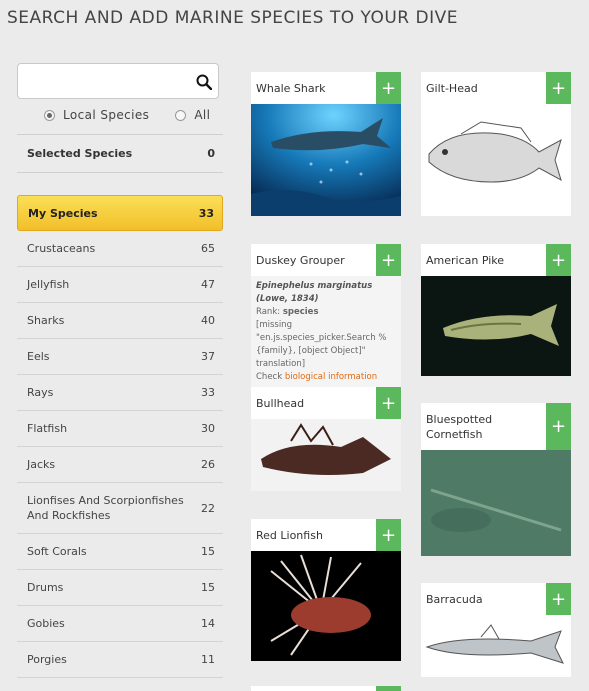 Image resolution: width=589 pixels, height=691 pixels. Describe the element at coordinates (300, 312) in the screenshot. I see `rank-value: species` at that location.